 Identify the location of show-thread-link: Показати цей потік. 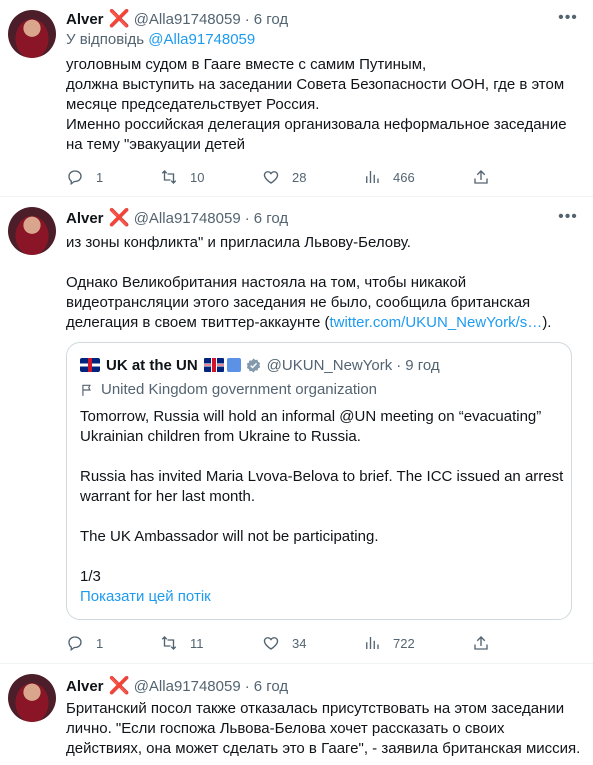
(145, 596).